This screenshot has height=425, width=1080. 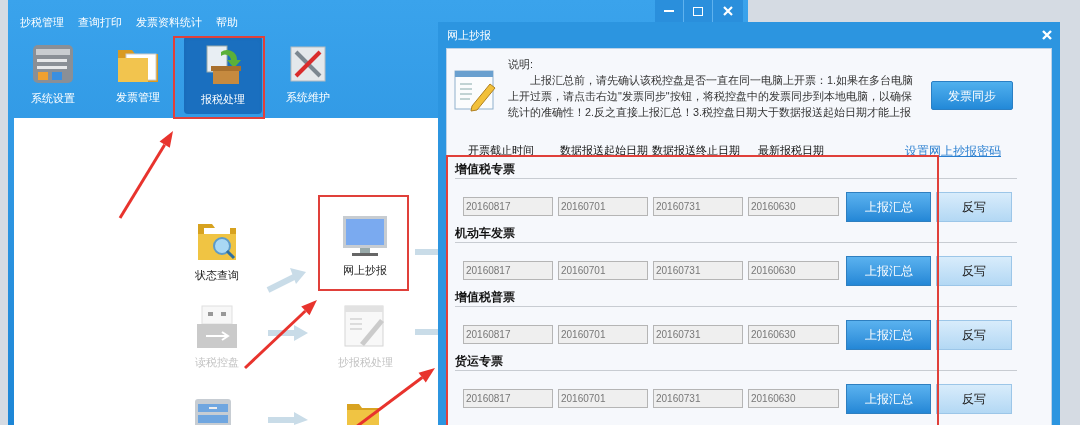 What do you see at coordinates (138, 75) in the screenshot?
I see `toolbar-button: 发票管理` at bounding box center [138, 75].